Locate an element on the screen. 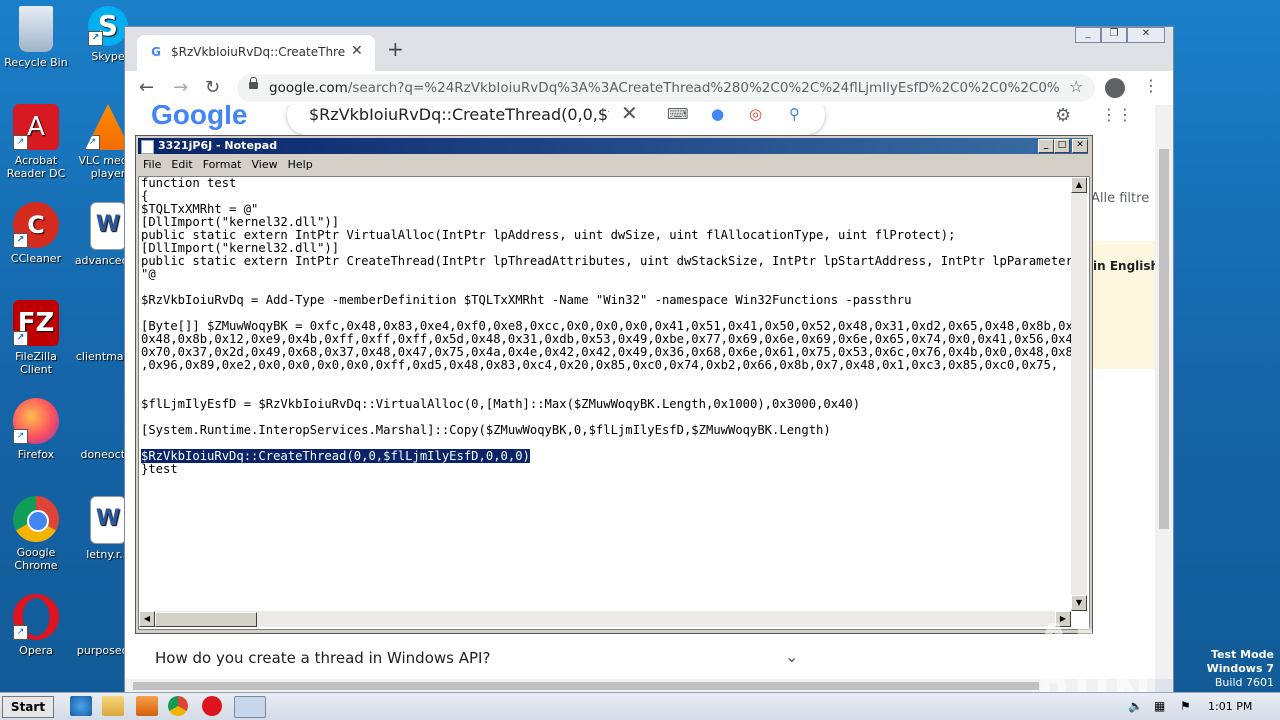 Image resolution: width=1280 pixels, height=720 pixels. recycle-bin-label: Recycle Bin is located at coordinates (36, 62).